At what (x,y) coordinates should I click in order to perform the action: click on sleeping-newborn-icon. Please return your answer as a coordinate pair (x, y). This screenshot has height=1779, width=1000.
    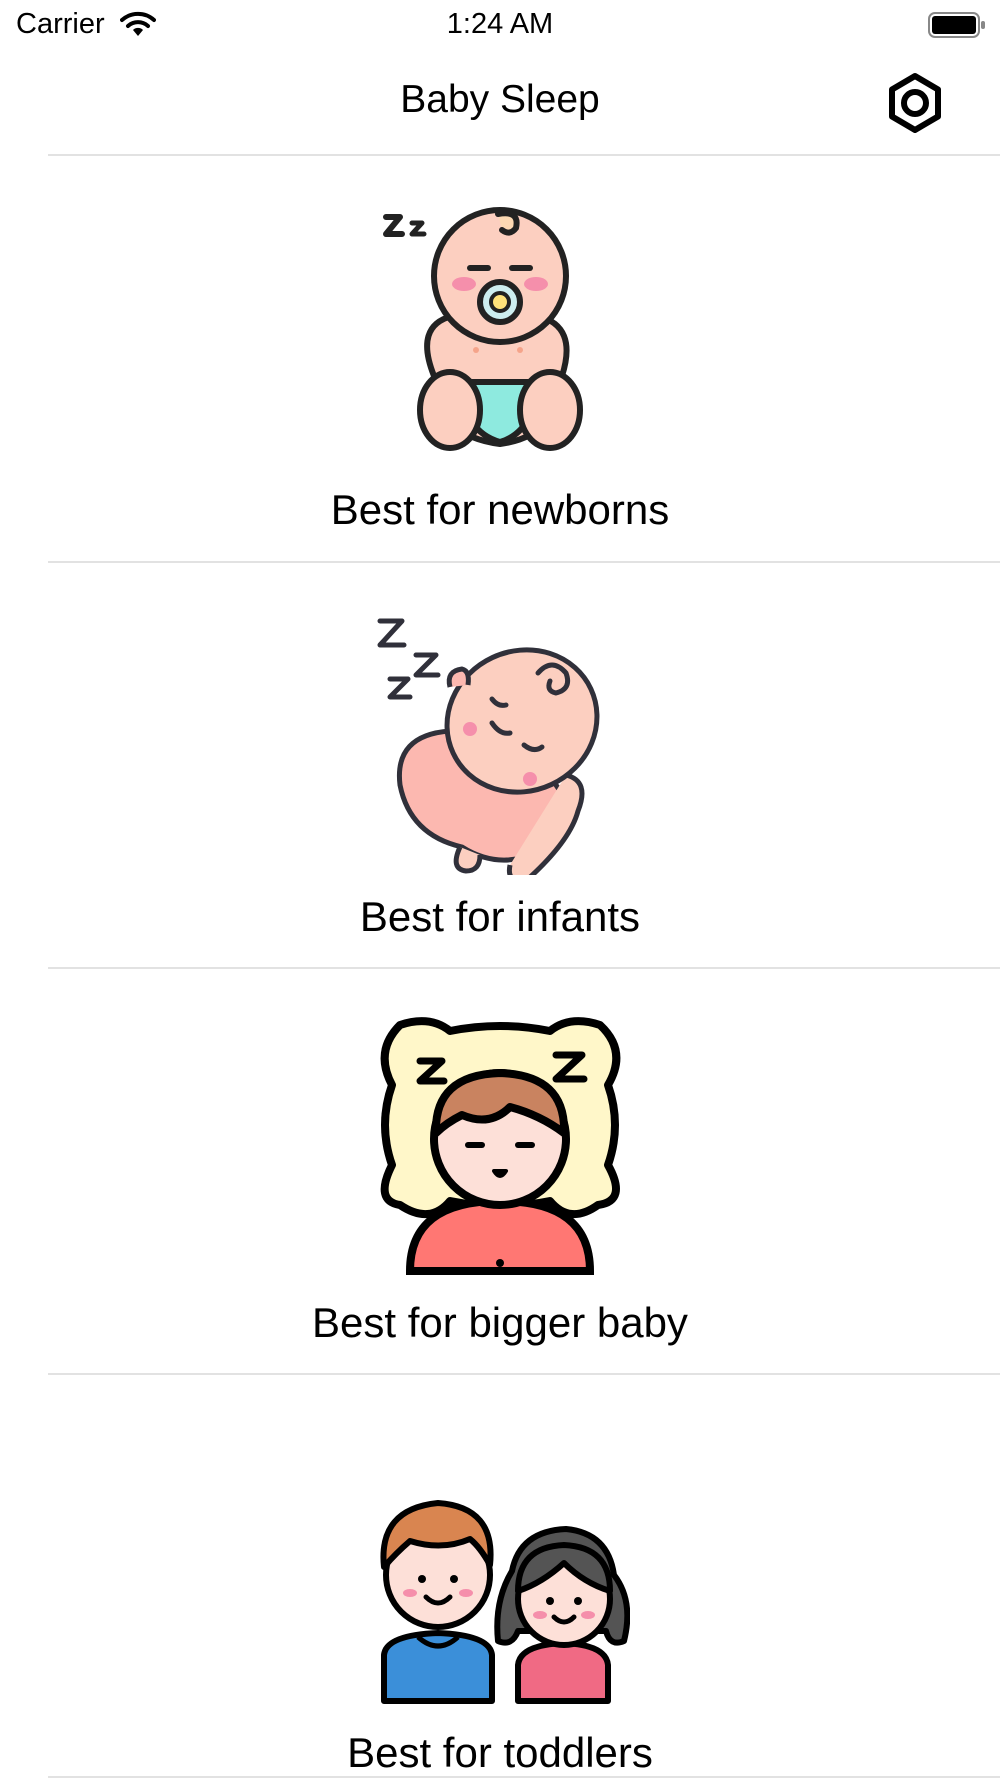
    Looking at the image, I should click on (483, 329).